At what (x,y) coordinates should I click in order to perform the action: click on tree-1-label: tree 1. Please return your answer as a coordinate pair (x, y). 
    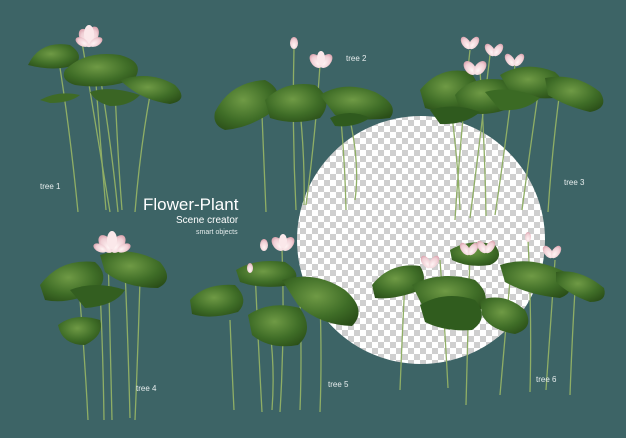
    Looking at the image, I should click on (50, 186).